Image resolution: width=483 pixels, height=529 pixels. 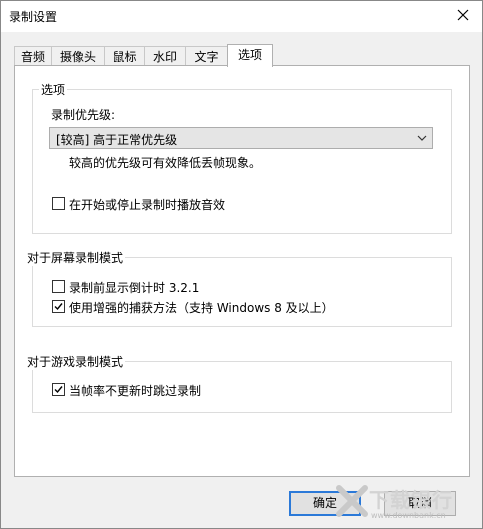 I want to click on cancel-button: 取消, so click(x=420, y=503).